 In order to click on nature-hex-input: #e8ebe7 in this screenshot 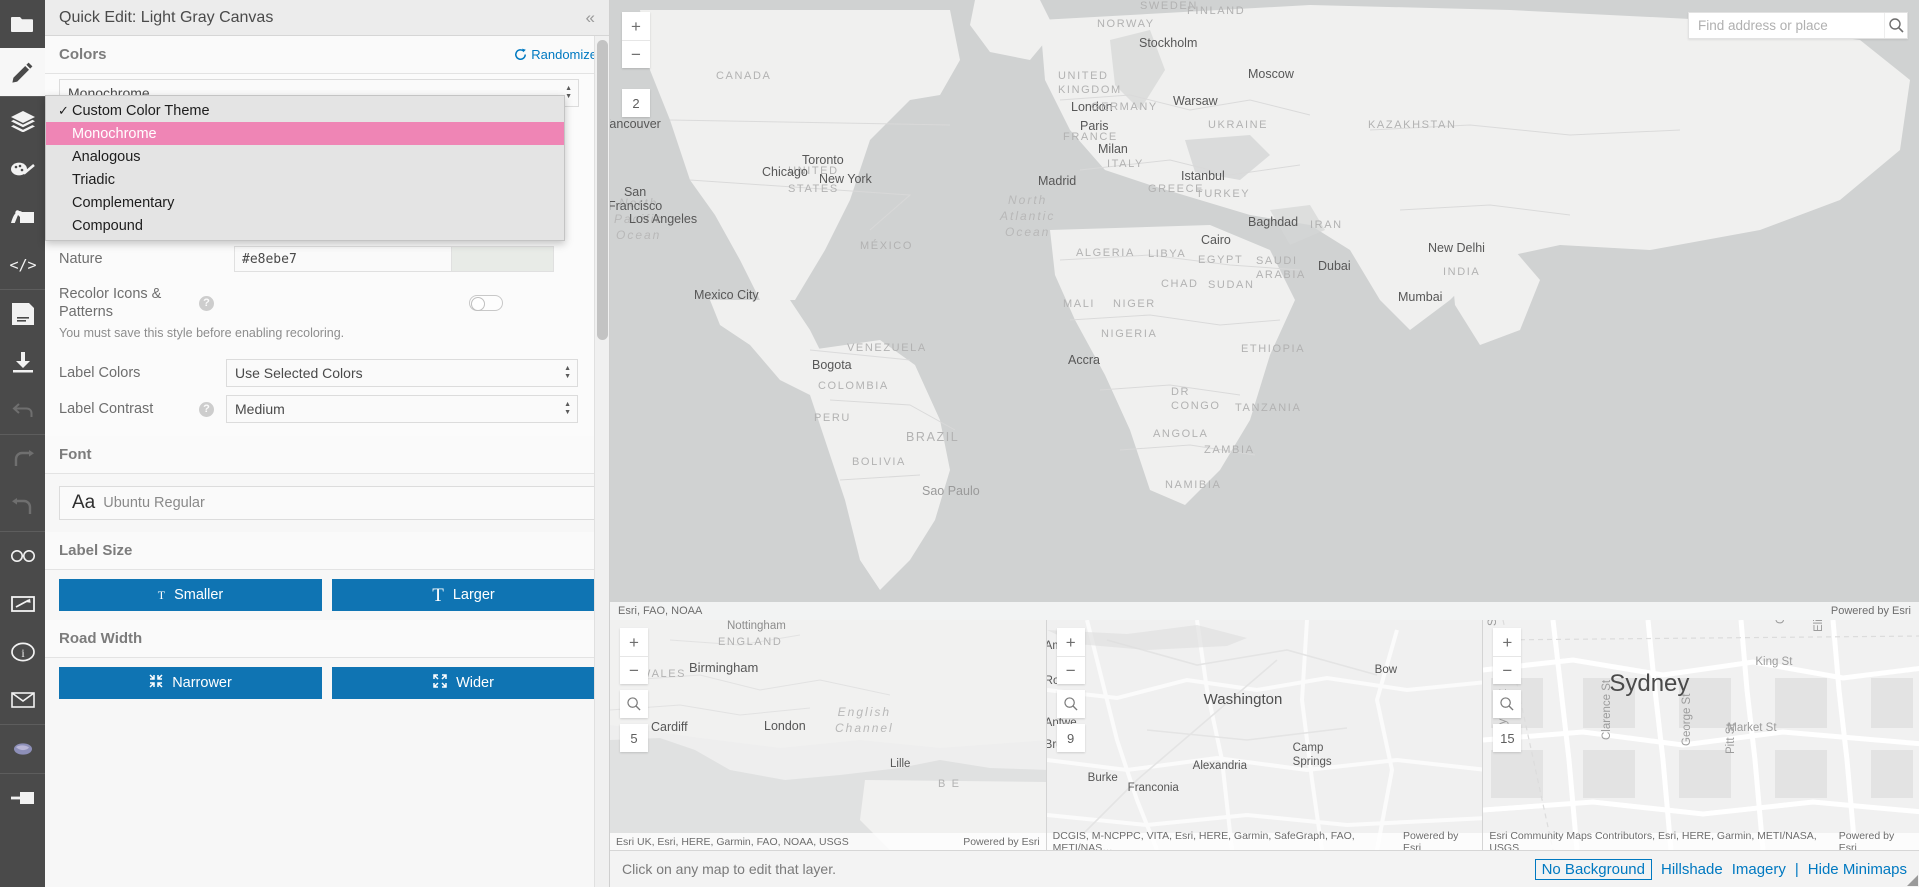, I will do `click(342, 259)`.